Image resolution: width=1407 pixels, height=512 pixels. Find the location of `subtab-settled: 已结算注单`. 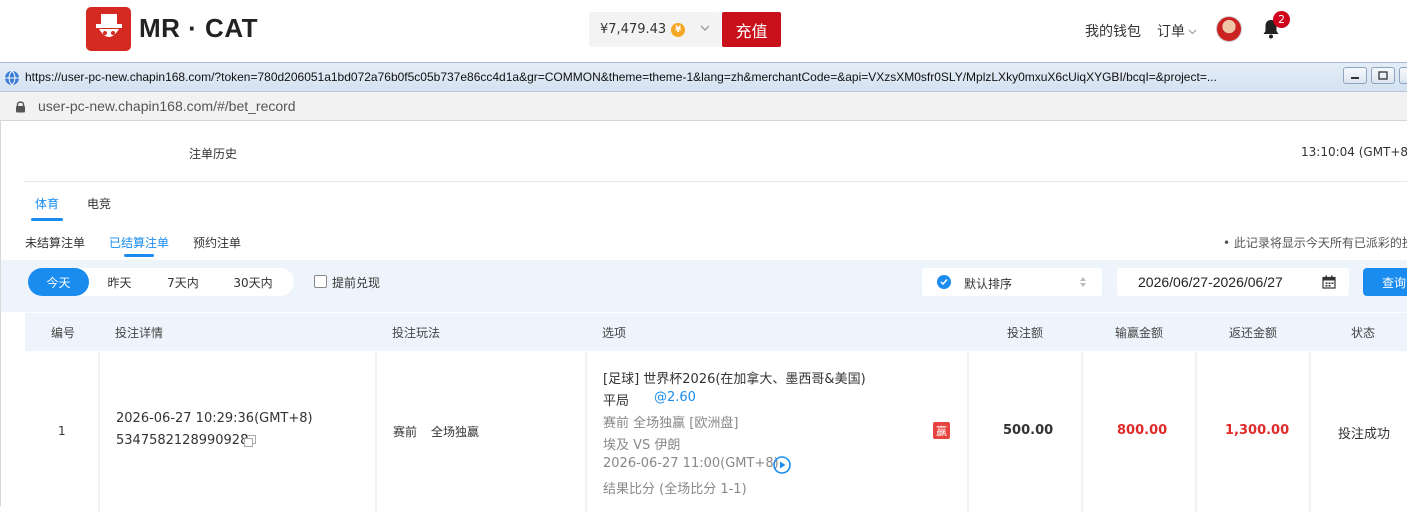

subtab-settled: 已结算注单 is located at coordinates (139, 242).